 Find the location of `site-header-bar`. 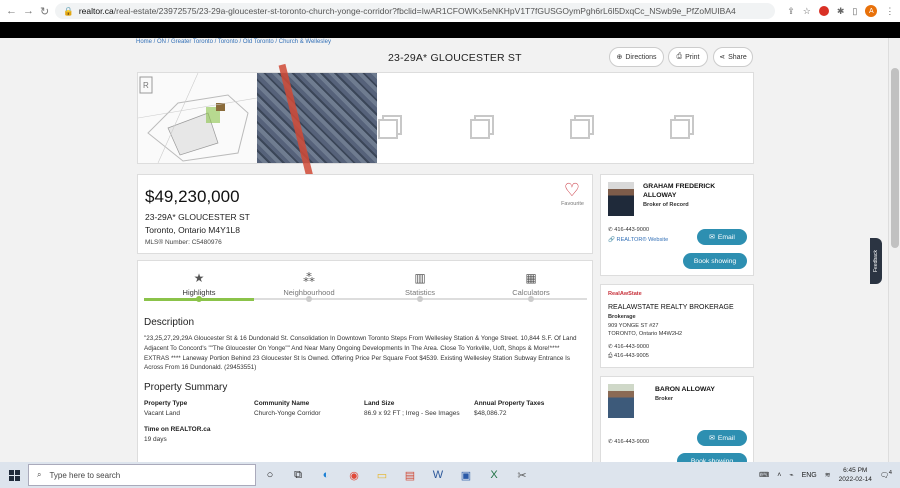

site-header-bar is located at coordinates (450, 30).